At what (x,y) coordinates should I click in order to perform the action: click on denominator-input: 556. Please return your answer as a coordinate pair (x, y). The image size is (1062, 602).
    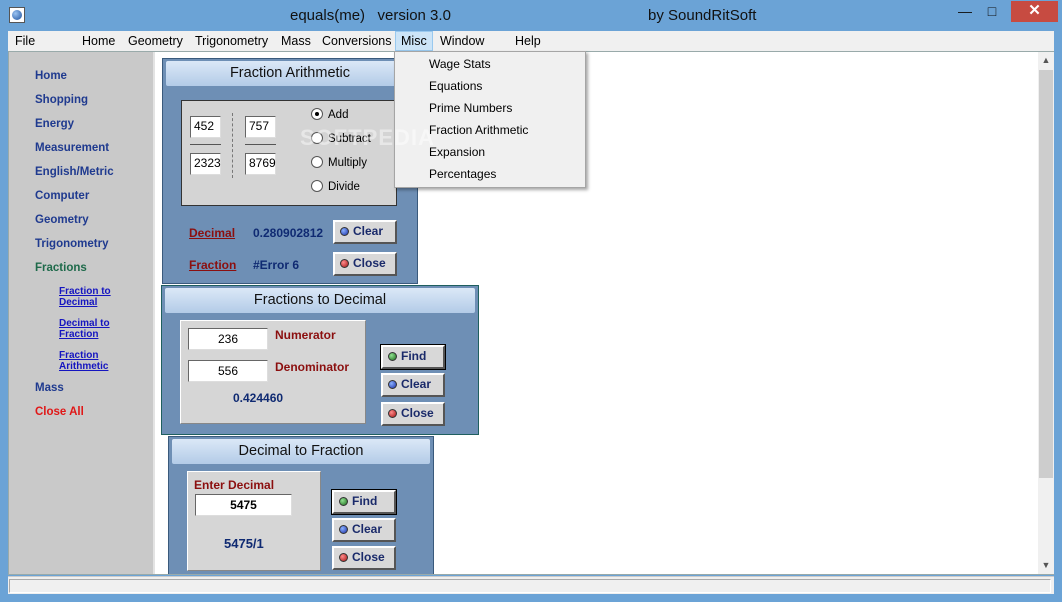
    Looking at the image, I should click on (228, 371).